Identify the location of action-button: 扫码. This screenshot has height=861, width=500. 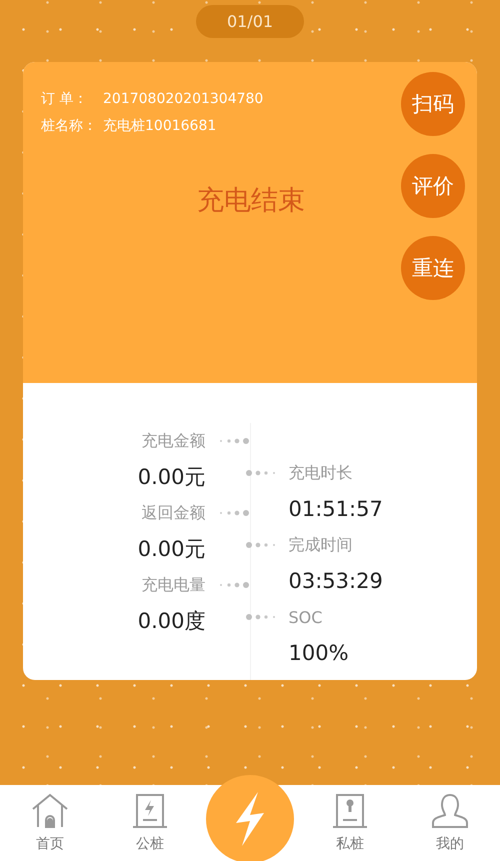
(433, 104).